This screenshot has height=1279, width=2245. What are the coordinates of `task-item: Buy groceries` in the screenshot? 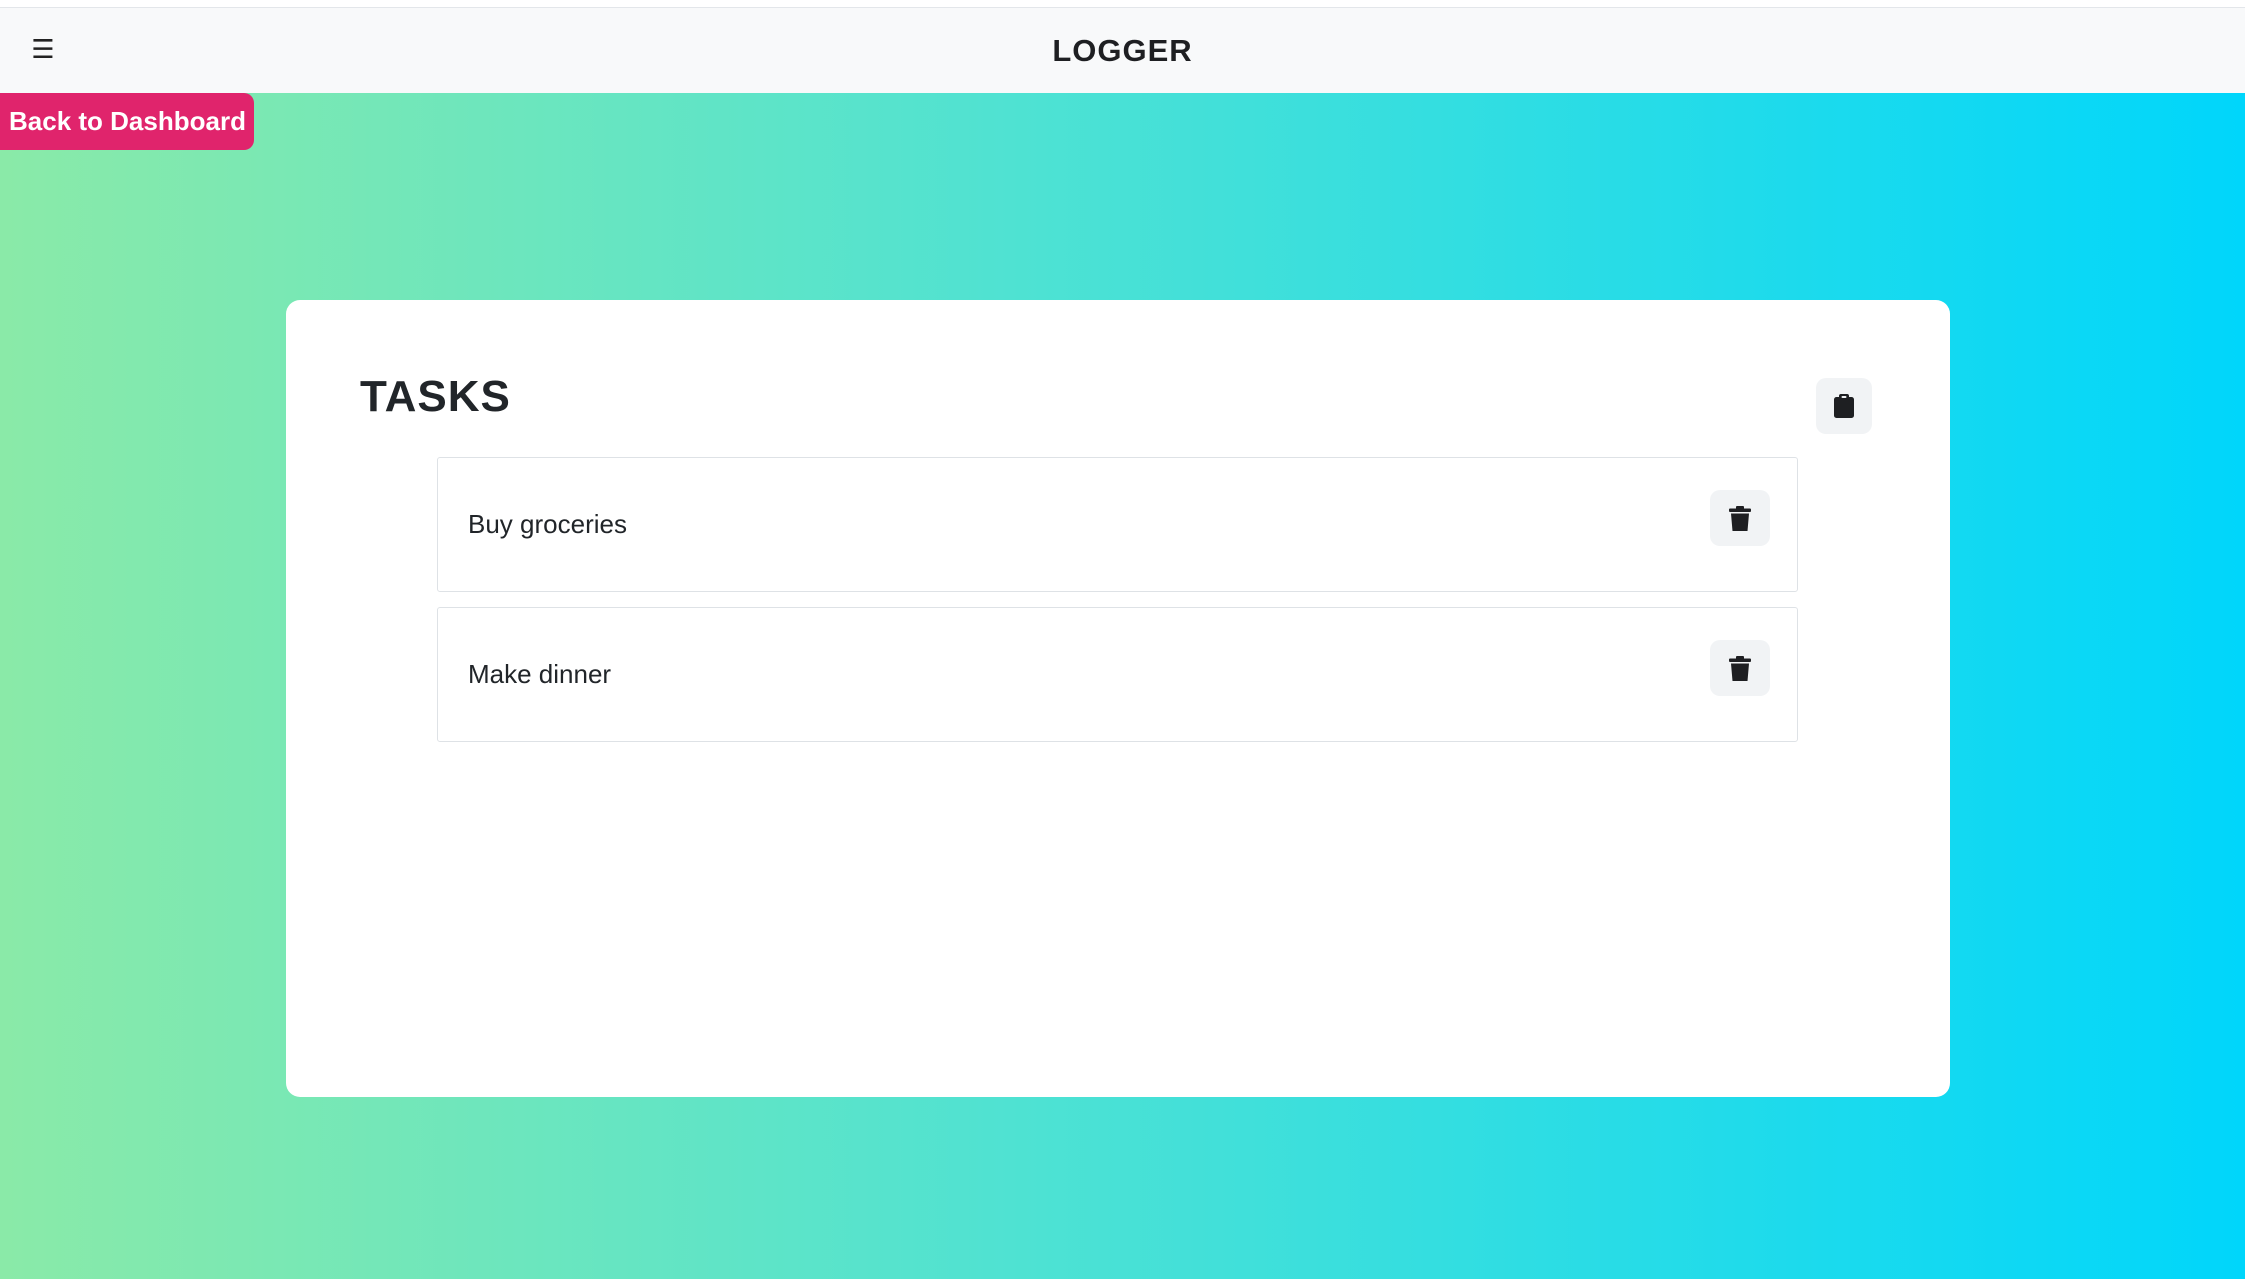 It's located at (1117, 524).